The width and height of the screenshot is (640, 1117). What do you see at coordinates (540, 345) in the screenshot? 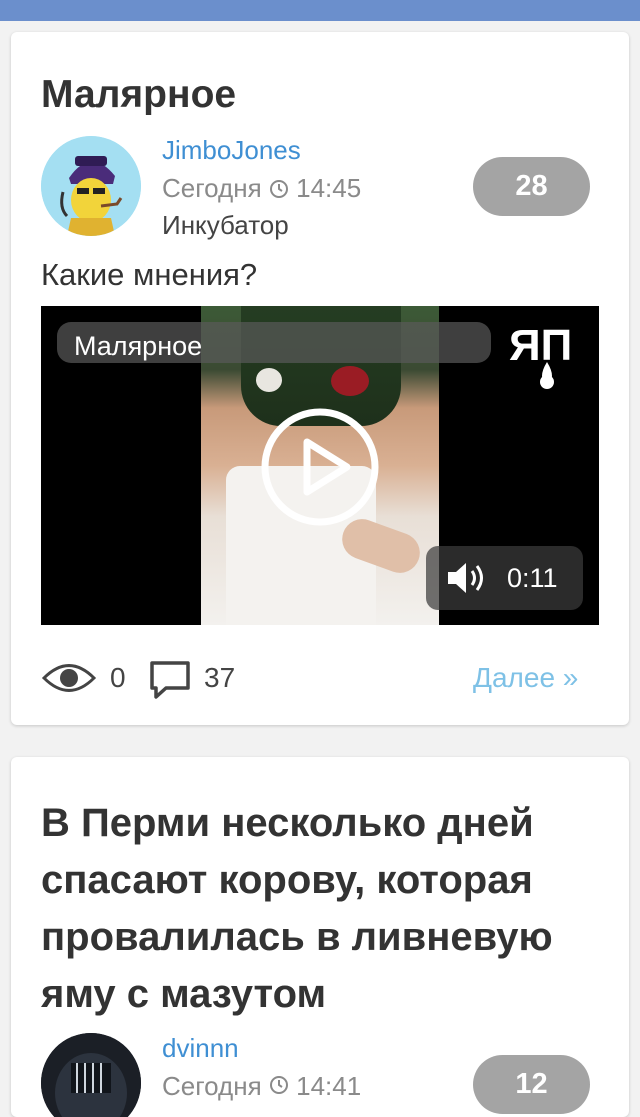
I see `svg-text: ЯП` at bounding box center [540, 345].